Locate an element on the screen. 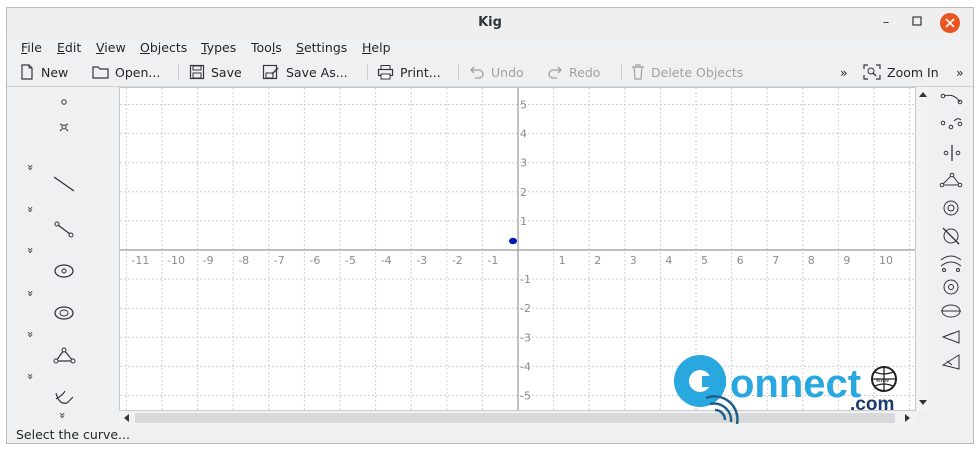 Image resolution: width=980 pixels, height=450 pixels. new-button: New is located at coordinates (43, 72).